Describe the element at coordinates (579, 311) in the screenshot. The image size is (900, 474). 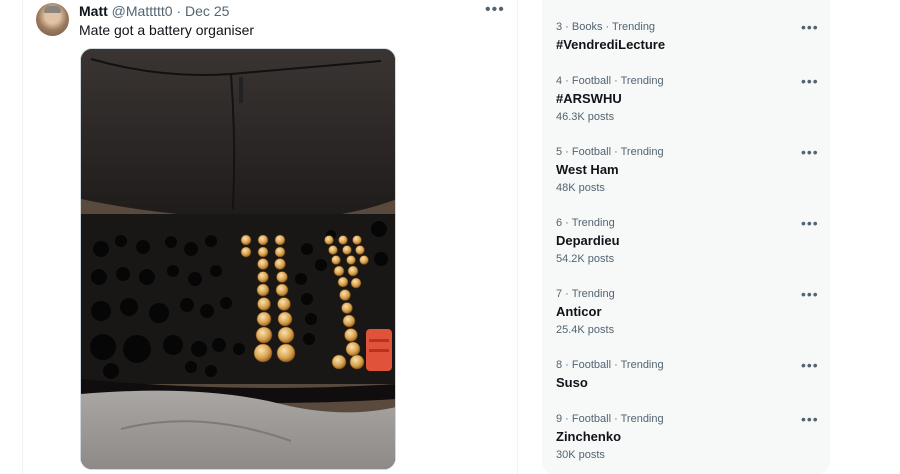
I see `trend-name: Anticor` at that location.